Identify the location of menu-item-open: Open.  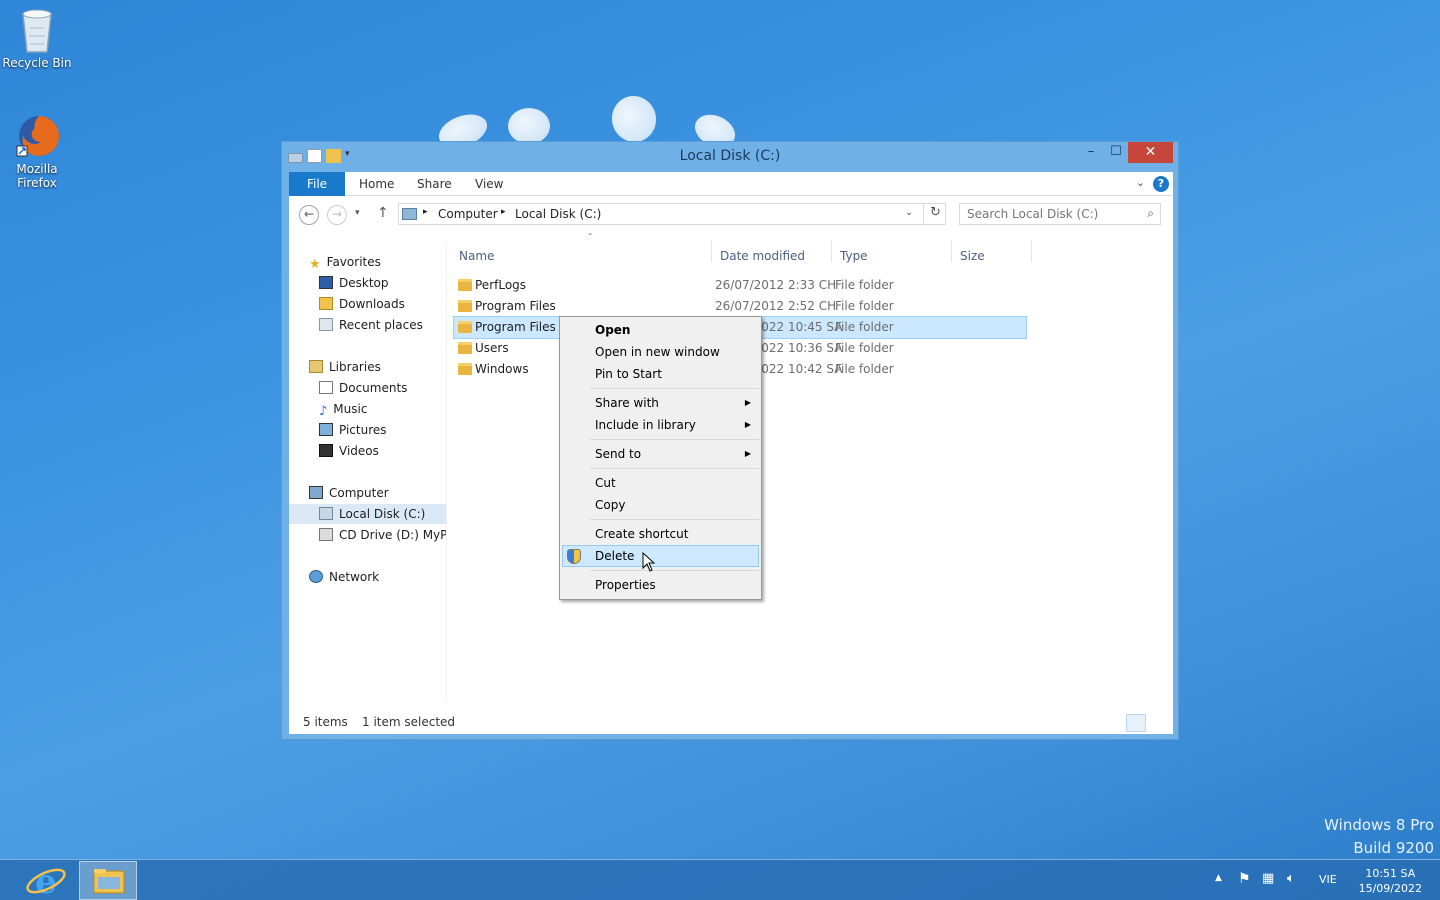
(660, 330).